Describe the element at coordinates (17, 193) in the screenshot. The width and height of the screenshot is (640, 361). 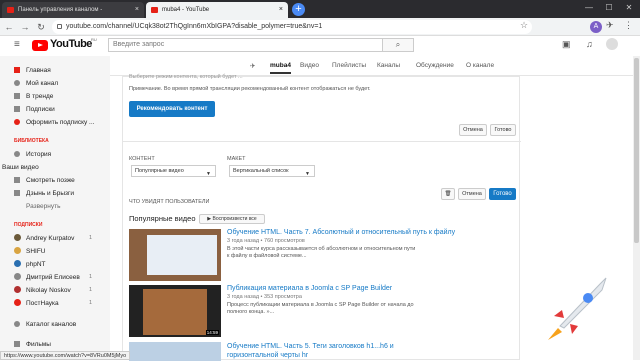
I see `playlist-icon` at that location.